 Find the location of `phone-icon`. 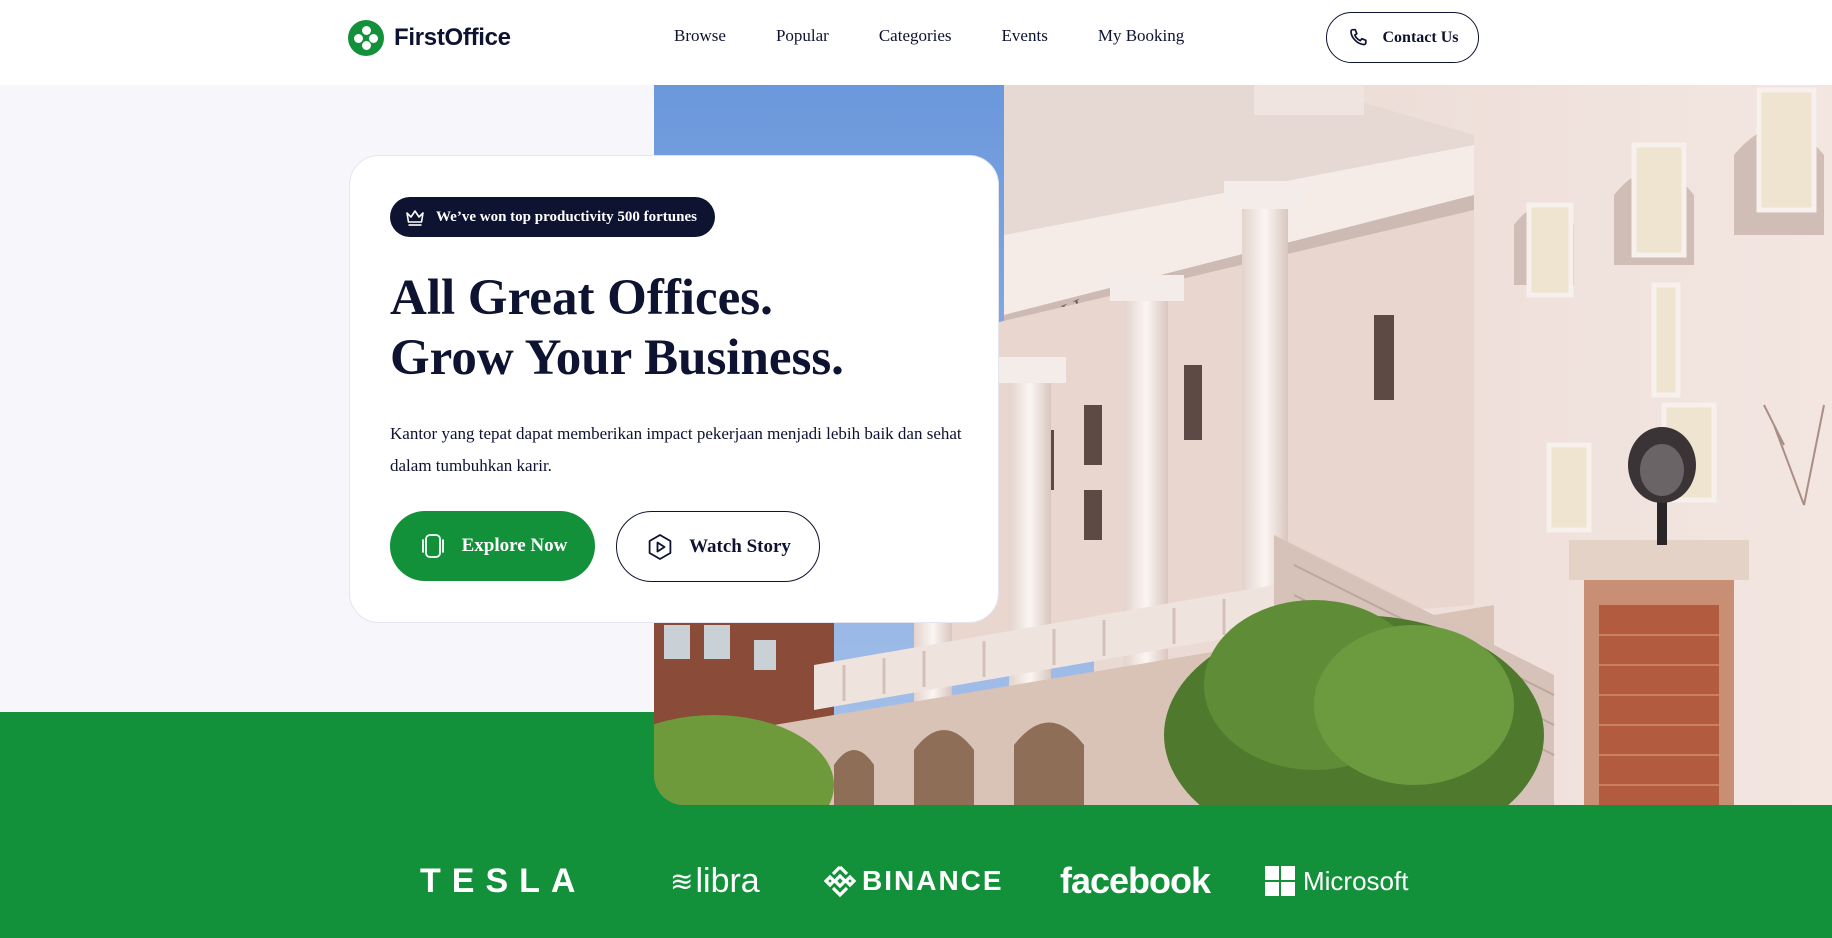

phone-icon is located at coordinates (1358, 36).